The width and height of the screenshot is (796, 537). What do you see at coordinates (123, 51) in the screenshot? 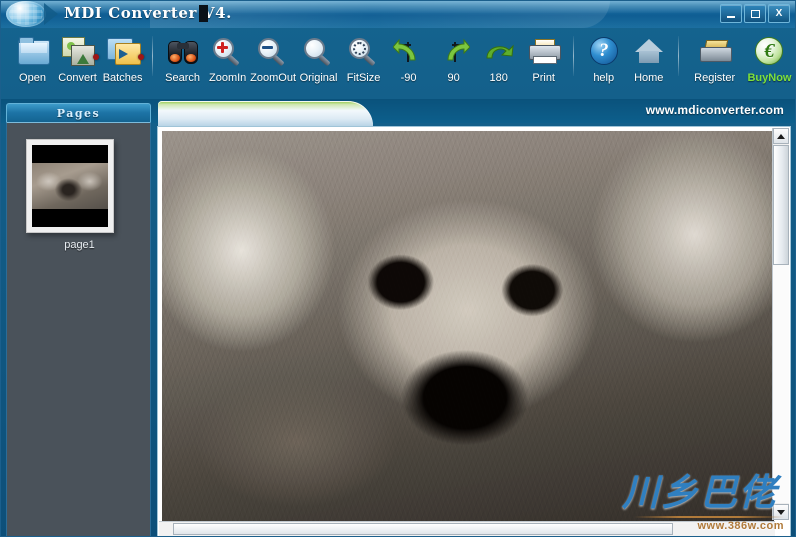
I see `batch-folder-icon` at bounding box center [123, 51].